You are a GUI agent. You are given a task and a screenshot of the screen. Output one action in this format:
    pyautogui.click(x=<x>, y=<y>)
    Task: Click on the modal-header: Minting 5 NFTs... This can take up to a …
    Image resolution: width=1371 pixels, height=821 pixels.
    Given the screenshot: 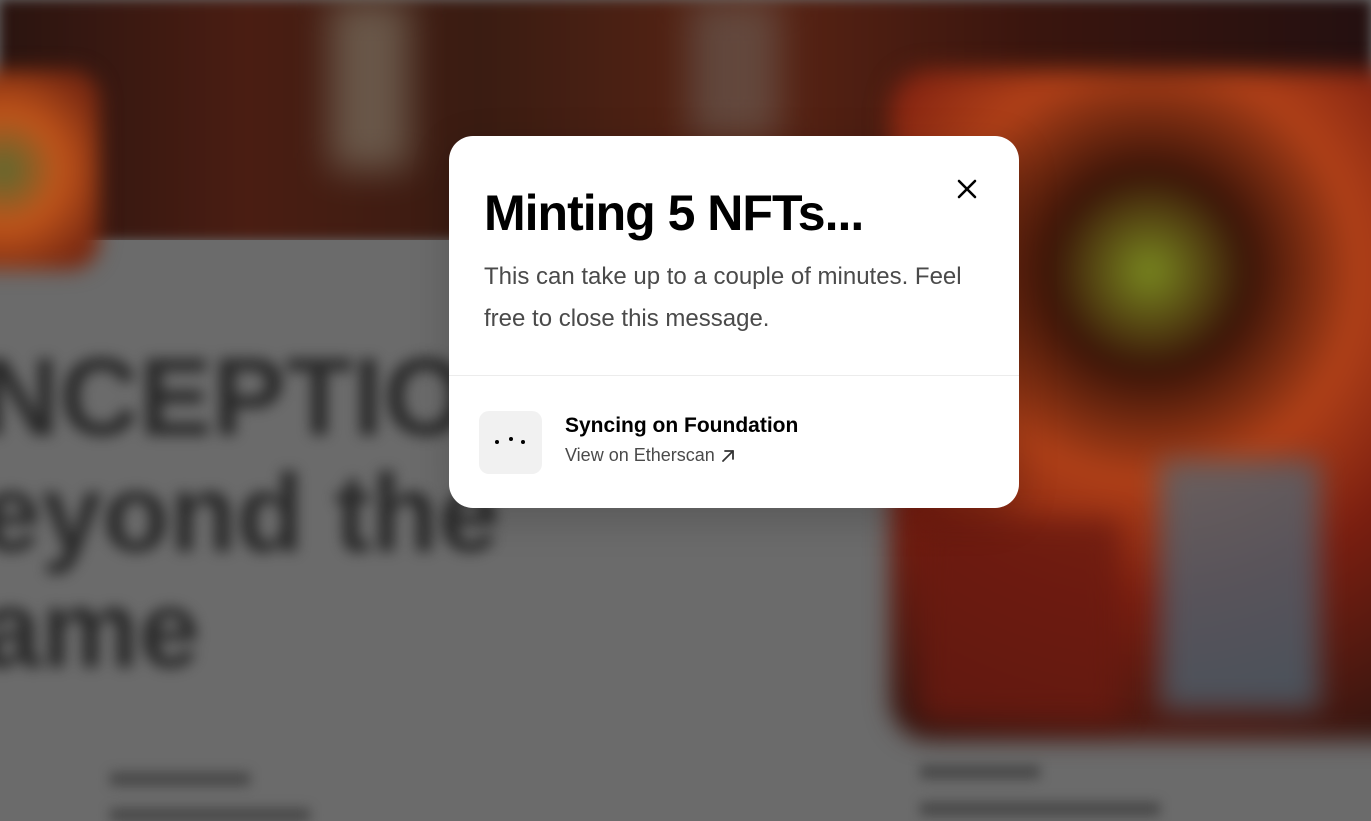 What is the action you would take?
    pyautogui.click(x=734, y=256)
    